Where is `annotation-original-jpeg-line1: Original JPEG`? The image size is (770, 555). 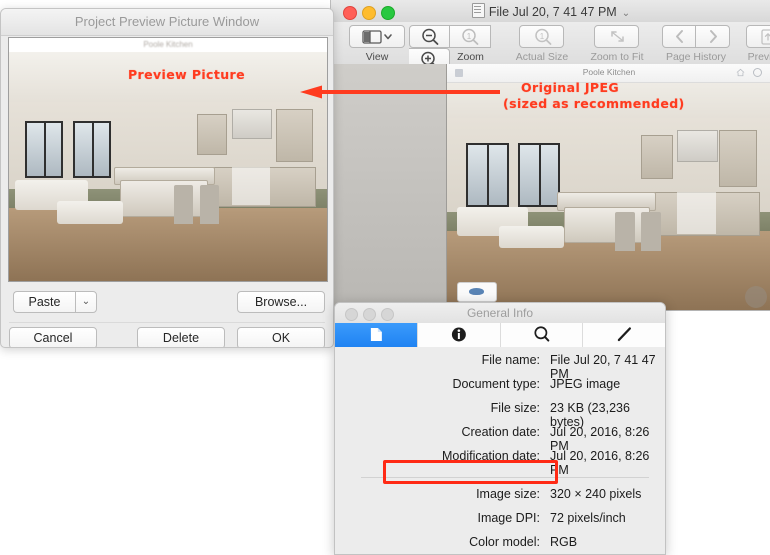 annotation-original-jpeg-line1: Original JPEG is located at coordinates (570, 87).